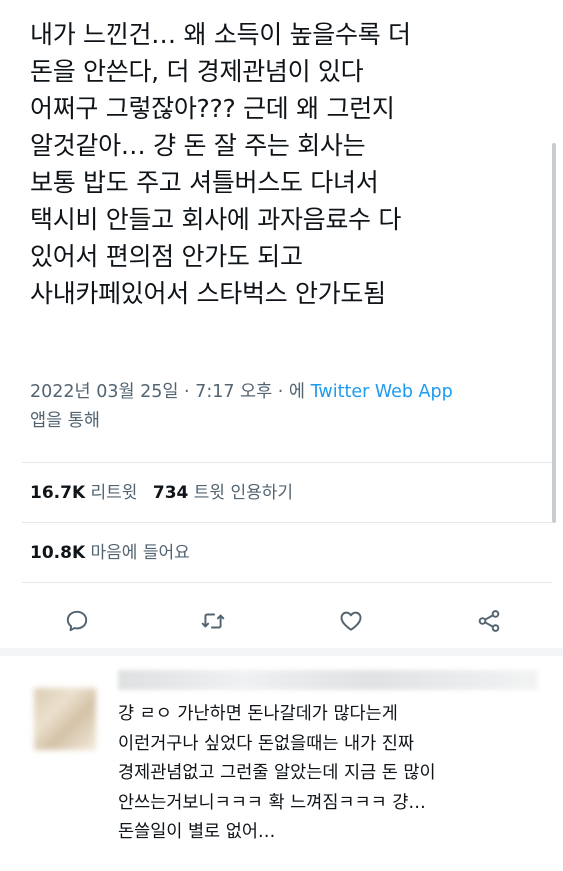 The image size is (563, 871). I want to click on share-icon, so click(489, 621).